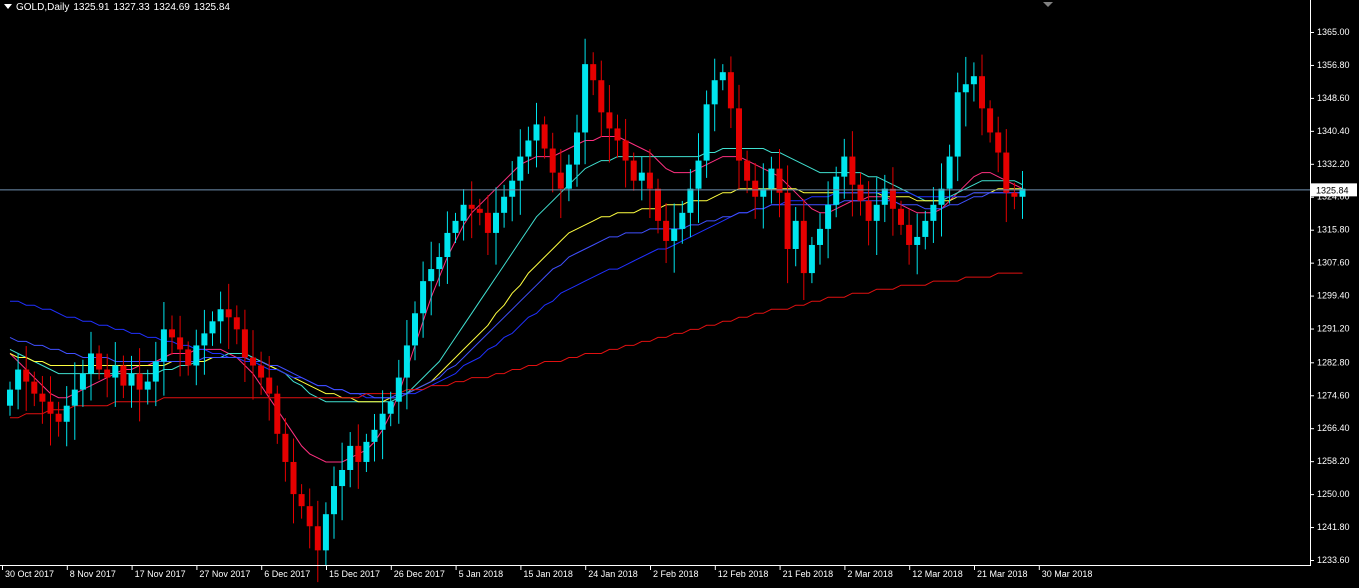 Image resolution: width=1359 pixels, height=588 pixels. What do you see at coordinates (1333, 560) in the screenshot?
I see `y-tick-label: 1233.60` at bounding box center [1333, 560].